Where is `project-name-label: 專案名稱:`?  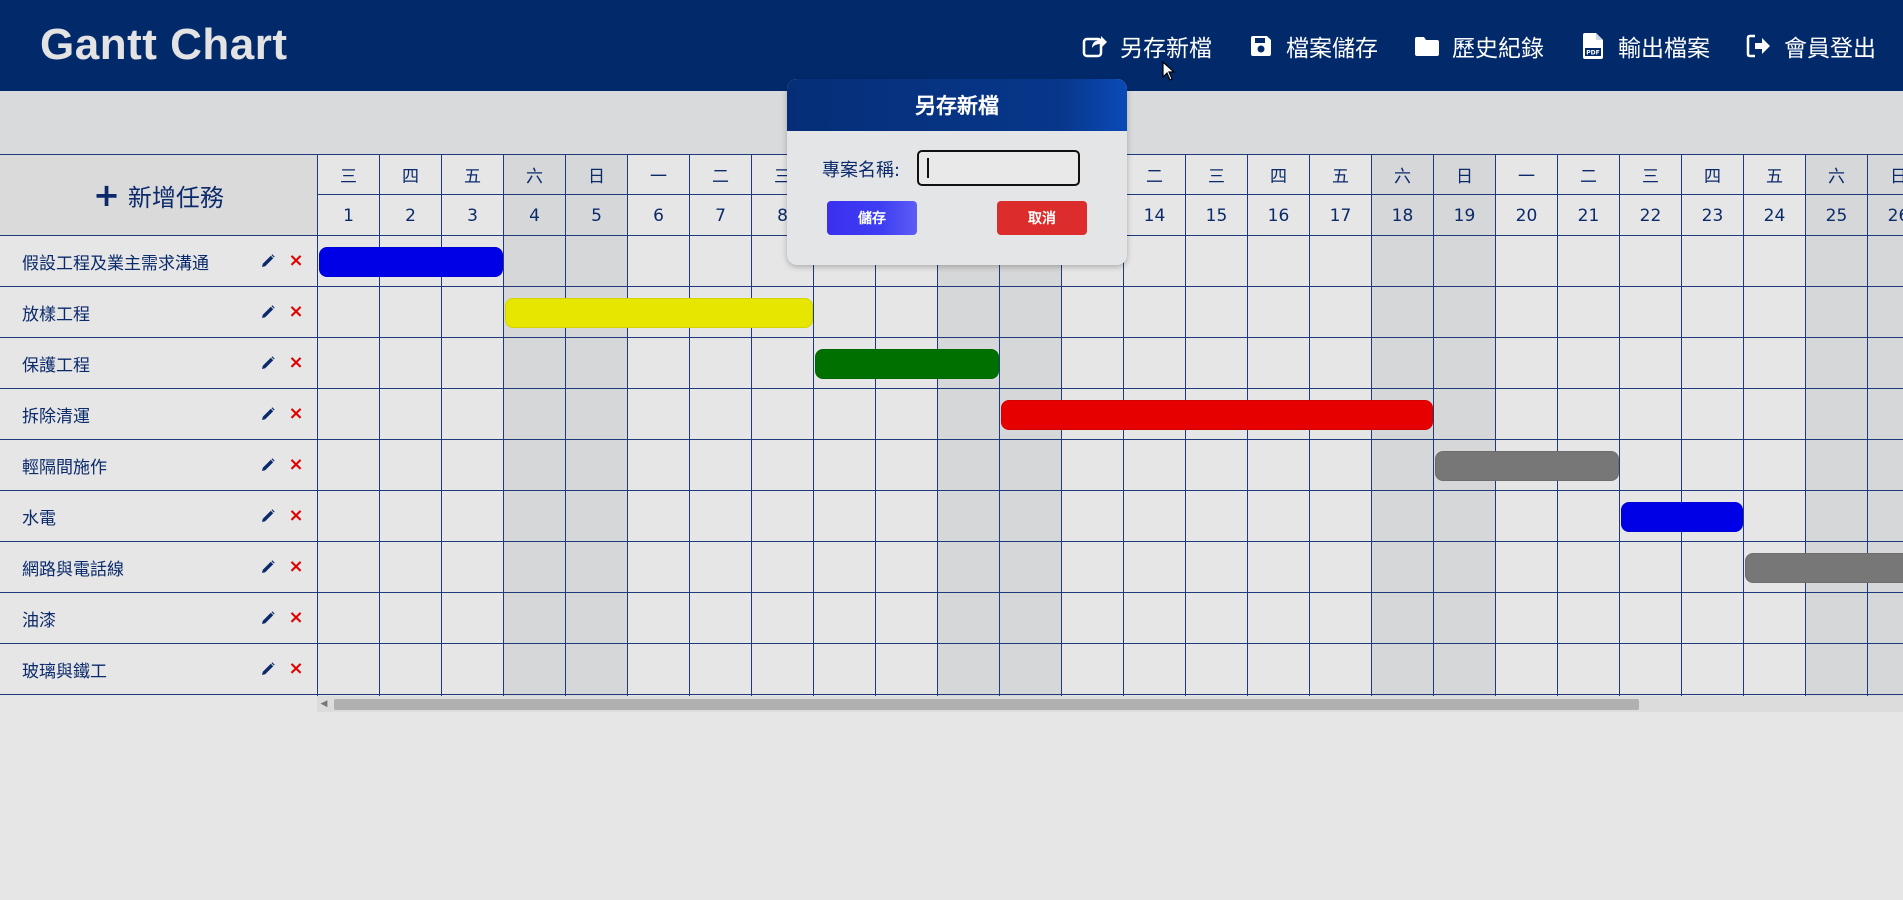
project-name-label: 專案名稱: is located at coordinates (861, 170).